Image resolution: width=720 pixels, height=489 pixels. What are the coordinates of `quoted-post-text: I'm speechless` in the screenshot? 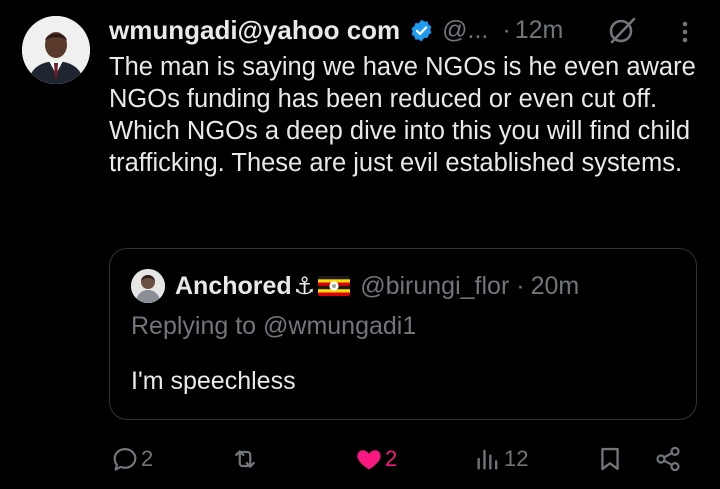 It's located at (213, 381).